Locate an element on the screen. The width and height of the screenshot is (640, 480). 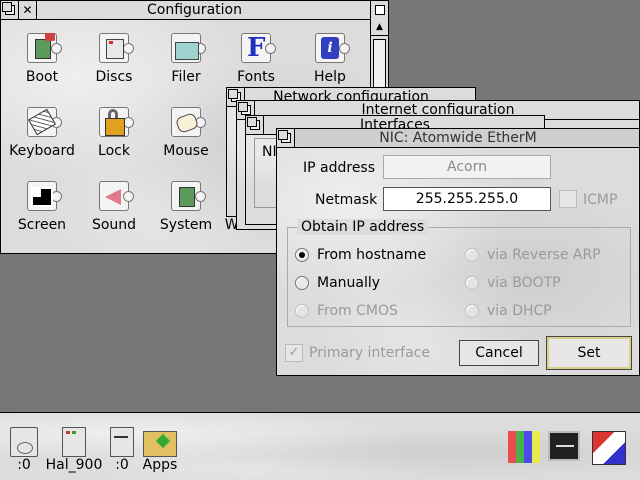
sound-icon is located at coordinates (115, 196).